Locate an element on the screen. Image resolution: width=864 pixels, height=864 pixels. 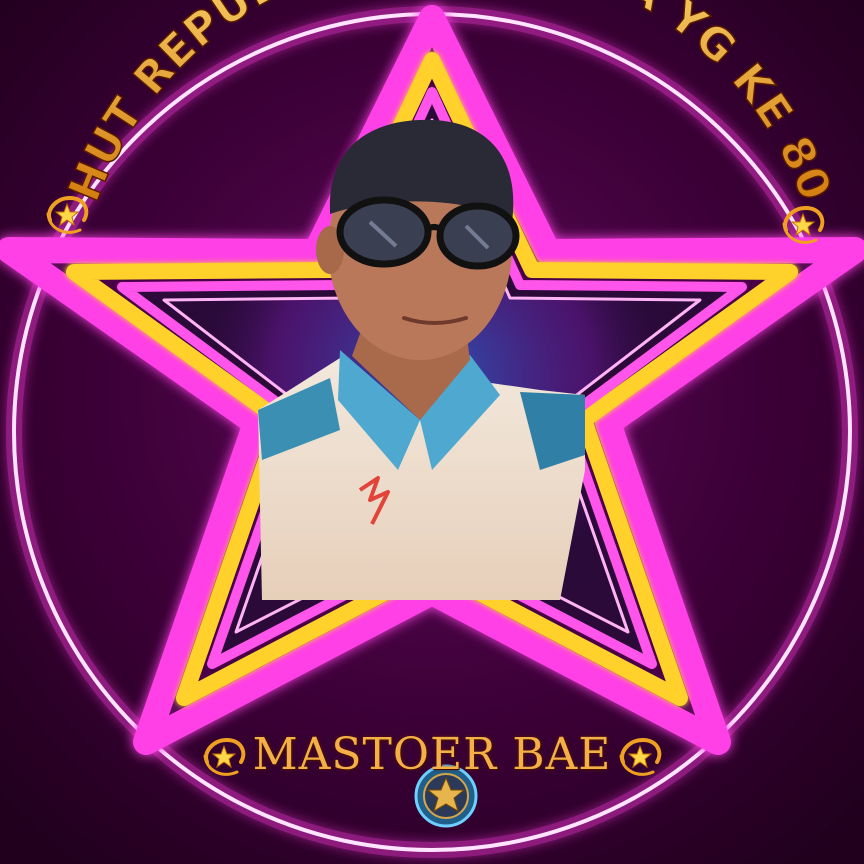
footer-name-line: MASTOER BAE is located at coordinates (432, 753).